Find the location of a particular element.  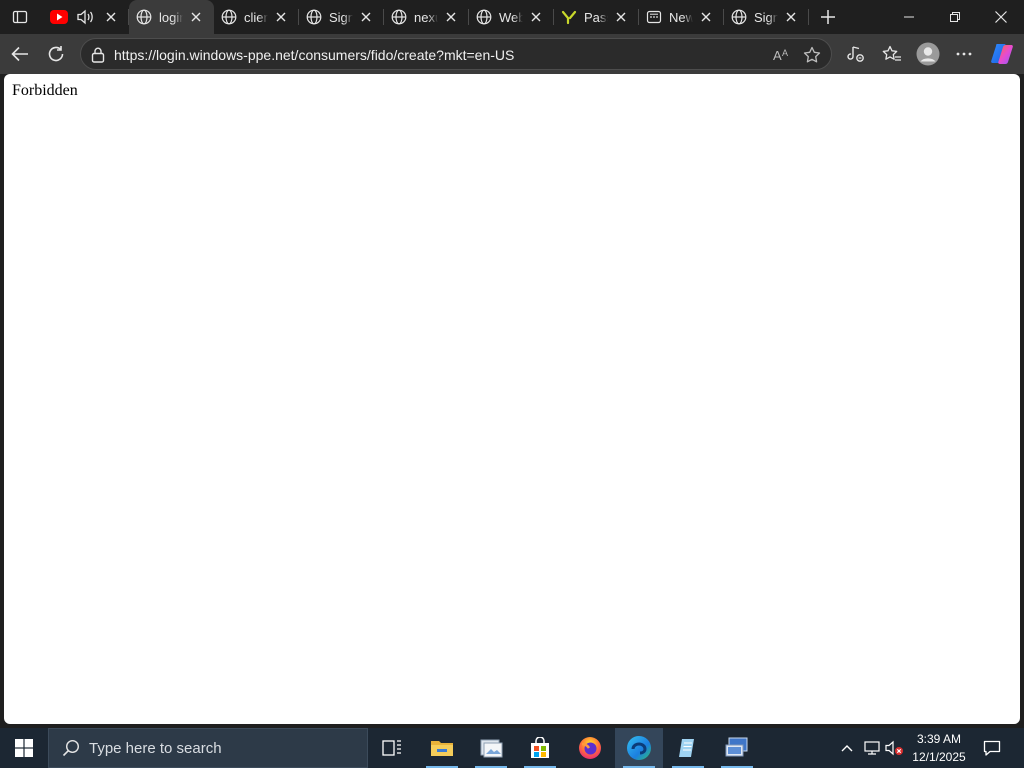

new-tab-button is located at coordinates (828, 17).